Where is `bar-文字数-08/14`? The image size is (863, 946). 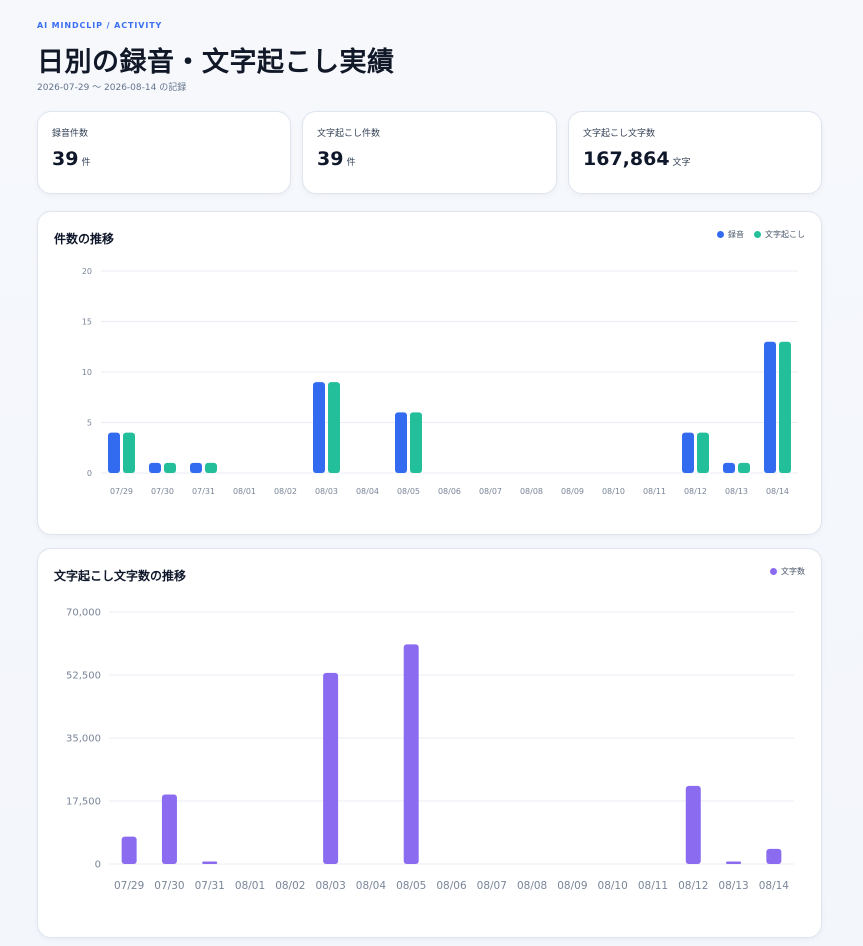
bar-文字数-08/14 is located at coordinates (774, 856).